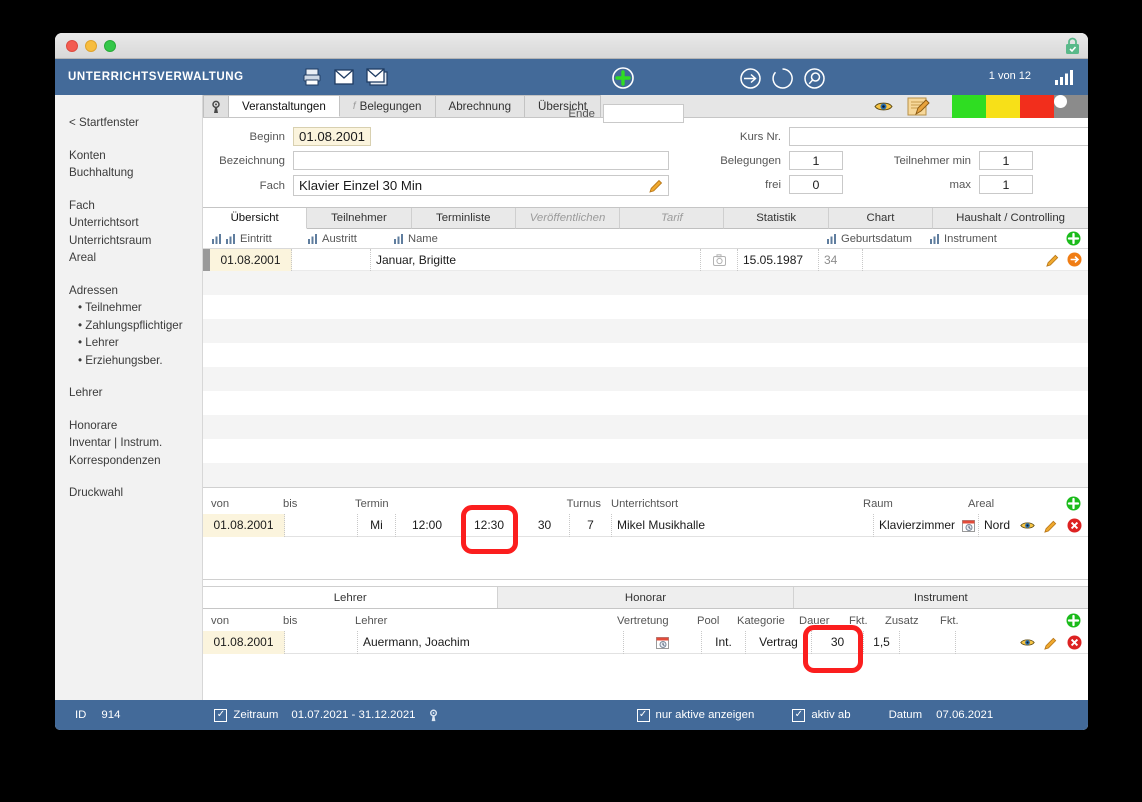 The width and height of the screenshot is (1142, 802). Describe the element at coordinates (918, 106) in the screenshot. I see `note-edit-icon` at that location.